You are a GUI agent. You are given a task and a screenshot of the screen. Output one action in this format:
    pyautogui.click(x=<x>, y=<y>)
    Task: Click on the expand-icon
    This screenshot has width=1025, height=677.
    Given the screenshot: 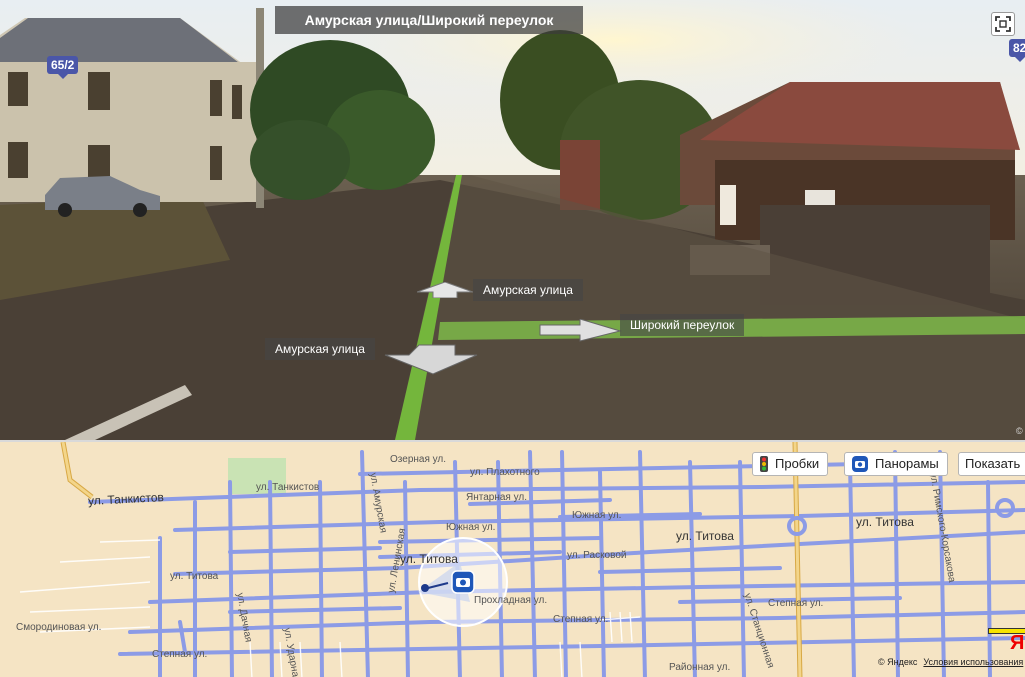 What is the action you would take?
    pyautogui.click(x=1003, y=24)
    